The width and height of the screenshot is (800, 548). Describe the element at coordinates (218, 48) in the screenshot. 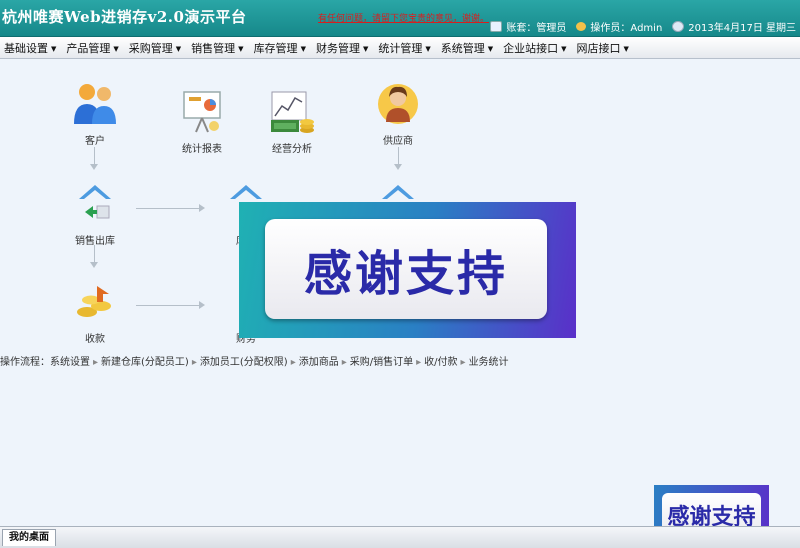

I see `menu-sales: 销售管理 ▼` at that location.